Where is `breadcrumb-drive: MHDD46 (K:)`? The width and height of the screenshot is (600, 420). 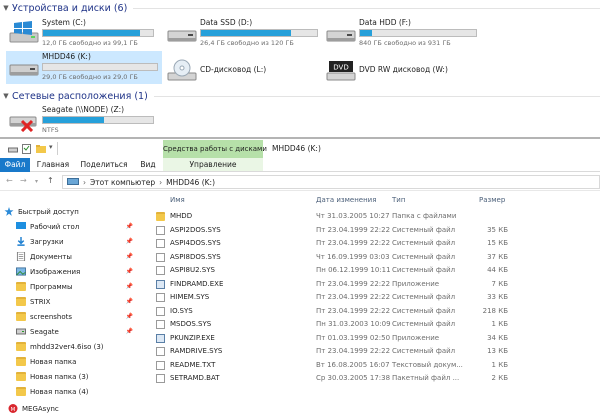 breadcrumb-drive: MHDD46 (K:) is located at coordinates (190, 182).